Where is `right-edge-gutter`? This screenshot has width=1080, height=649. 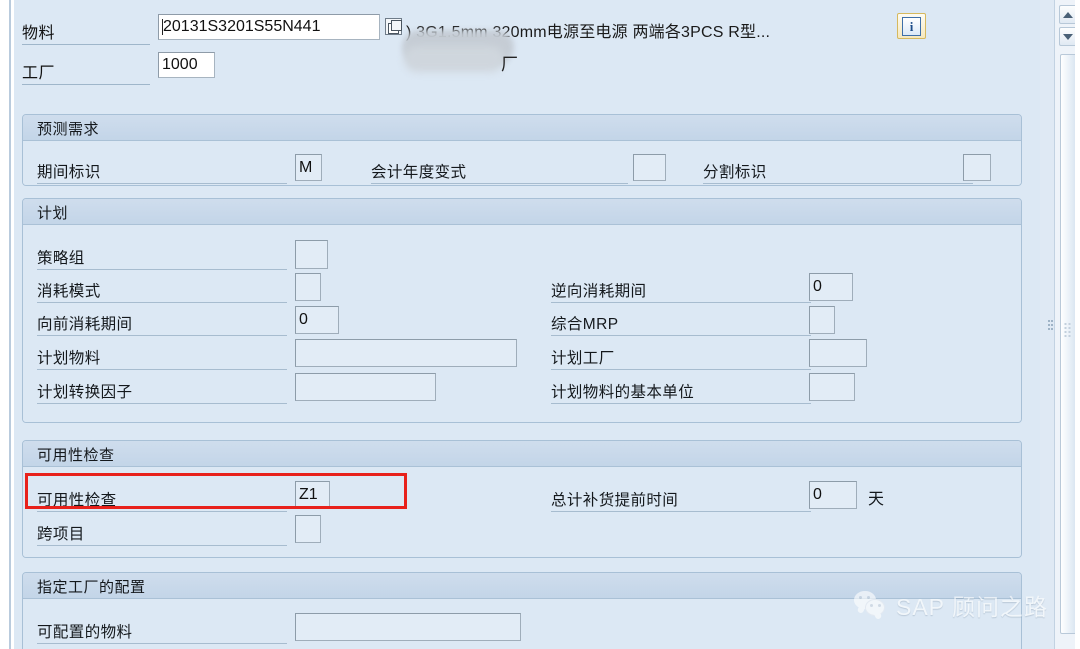 right-edge-gutter is located at coordinates (1077, 324).